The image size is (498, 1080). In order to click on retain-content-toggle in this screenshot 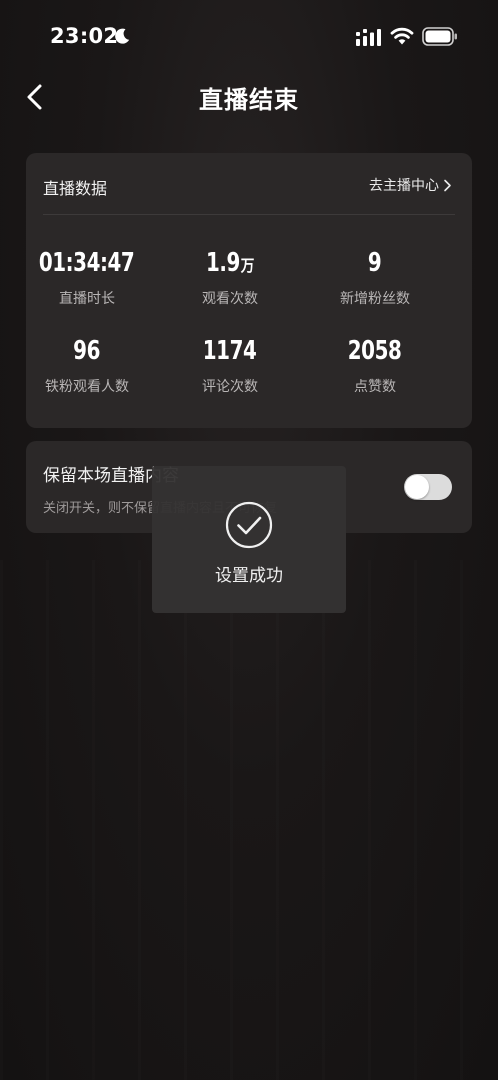, I will do `click(428, 487)`.